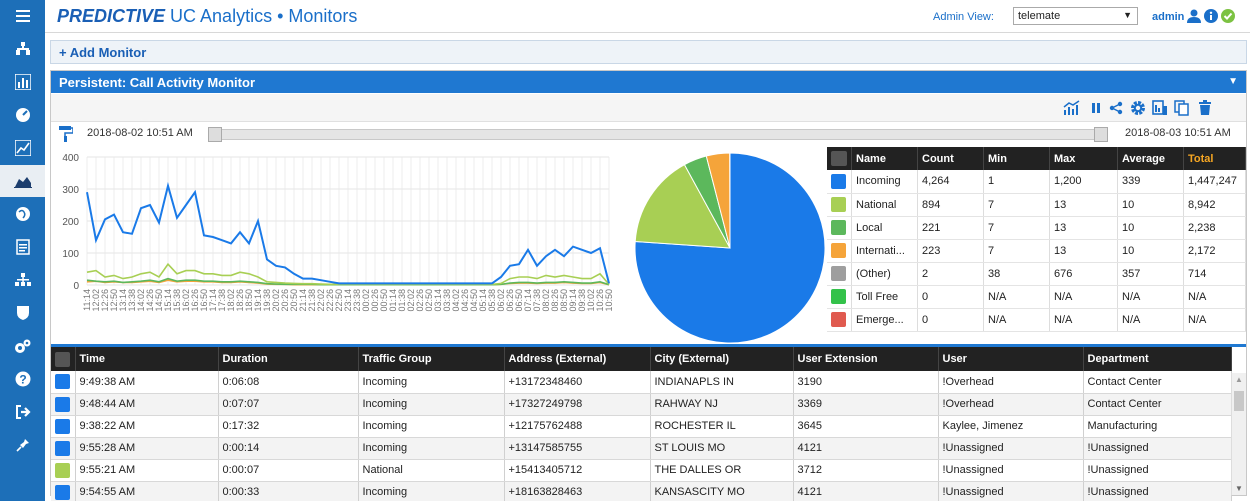 The image size is (1250, 501). I want to click on area-chart-icon, so click(22, 181).